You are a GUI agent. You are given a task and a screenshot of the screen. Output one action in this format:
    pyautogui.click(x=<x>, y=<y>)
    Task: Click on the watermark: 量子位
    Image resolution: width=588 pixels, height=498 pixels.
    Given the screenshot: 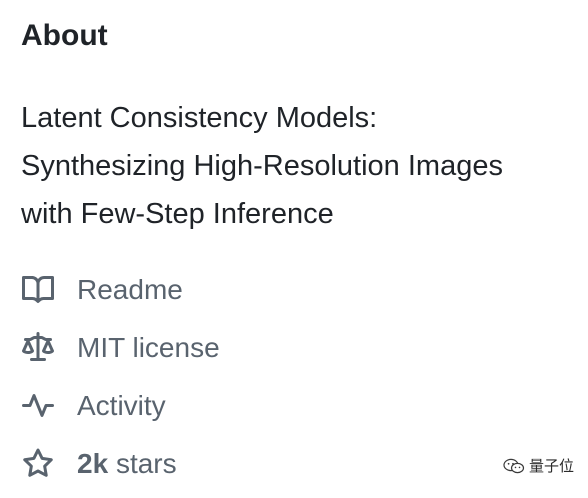 What is the action you would take?
    pyautogui.click(x=538, y=465)
    